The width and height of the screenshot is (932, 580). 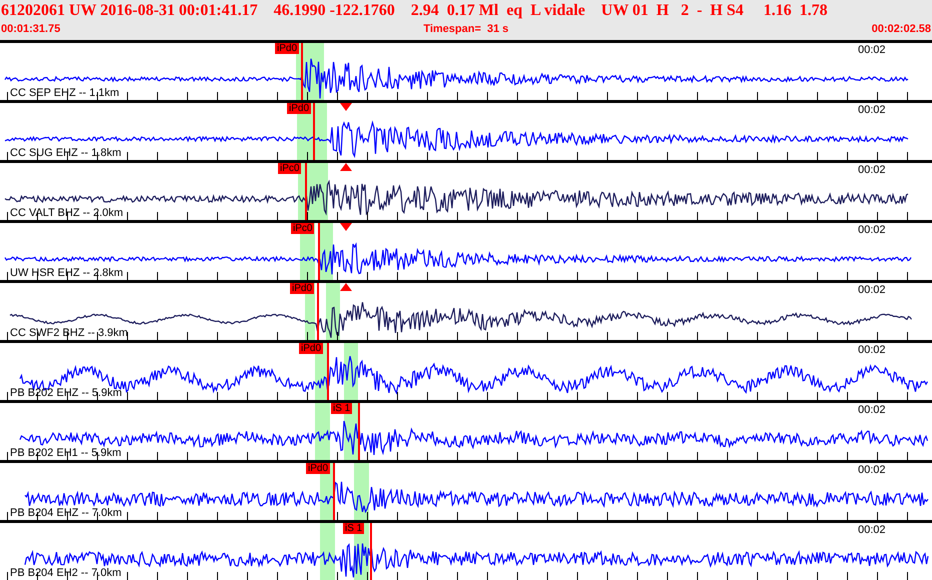 What do you see at coordinates (67, 213) in the screenshot?
I see `station-label: CC VALT BHZ -- 2.0km` at bounding box center [67, 213].